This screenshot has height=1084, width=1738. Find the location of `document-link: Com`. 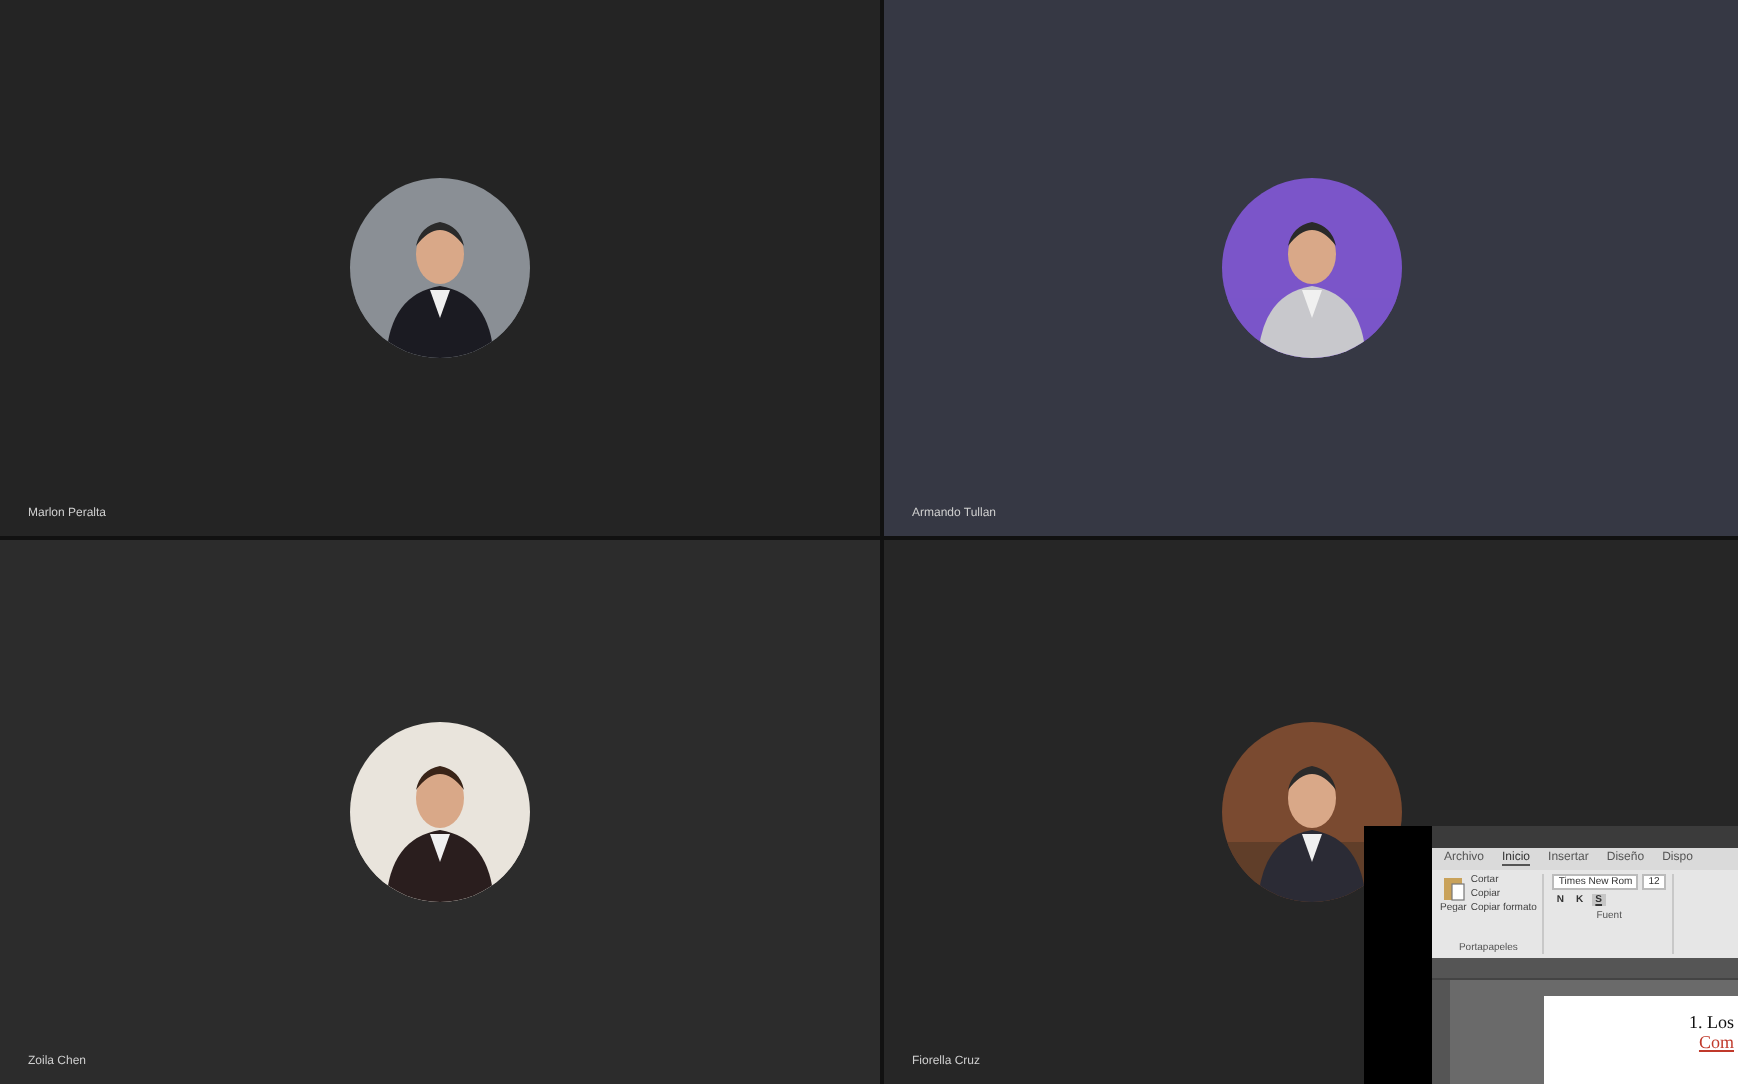

document-link: Com is located at coordinates (1716, 1042).